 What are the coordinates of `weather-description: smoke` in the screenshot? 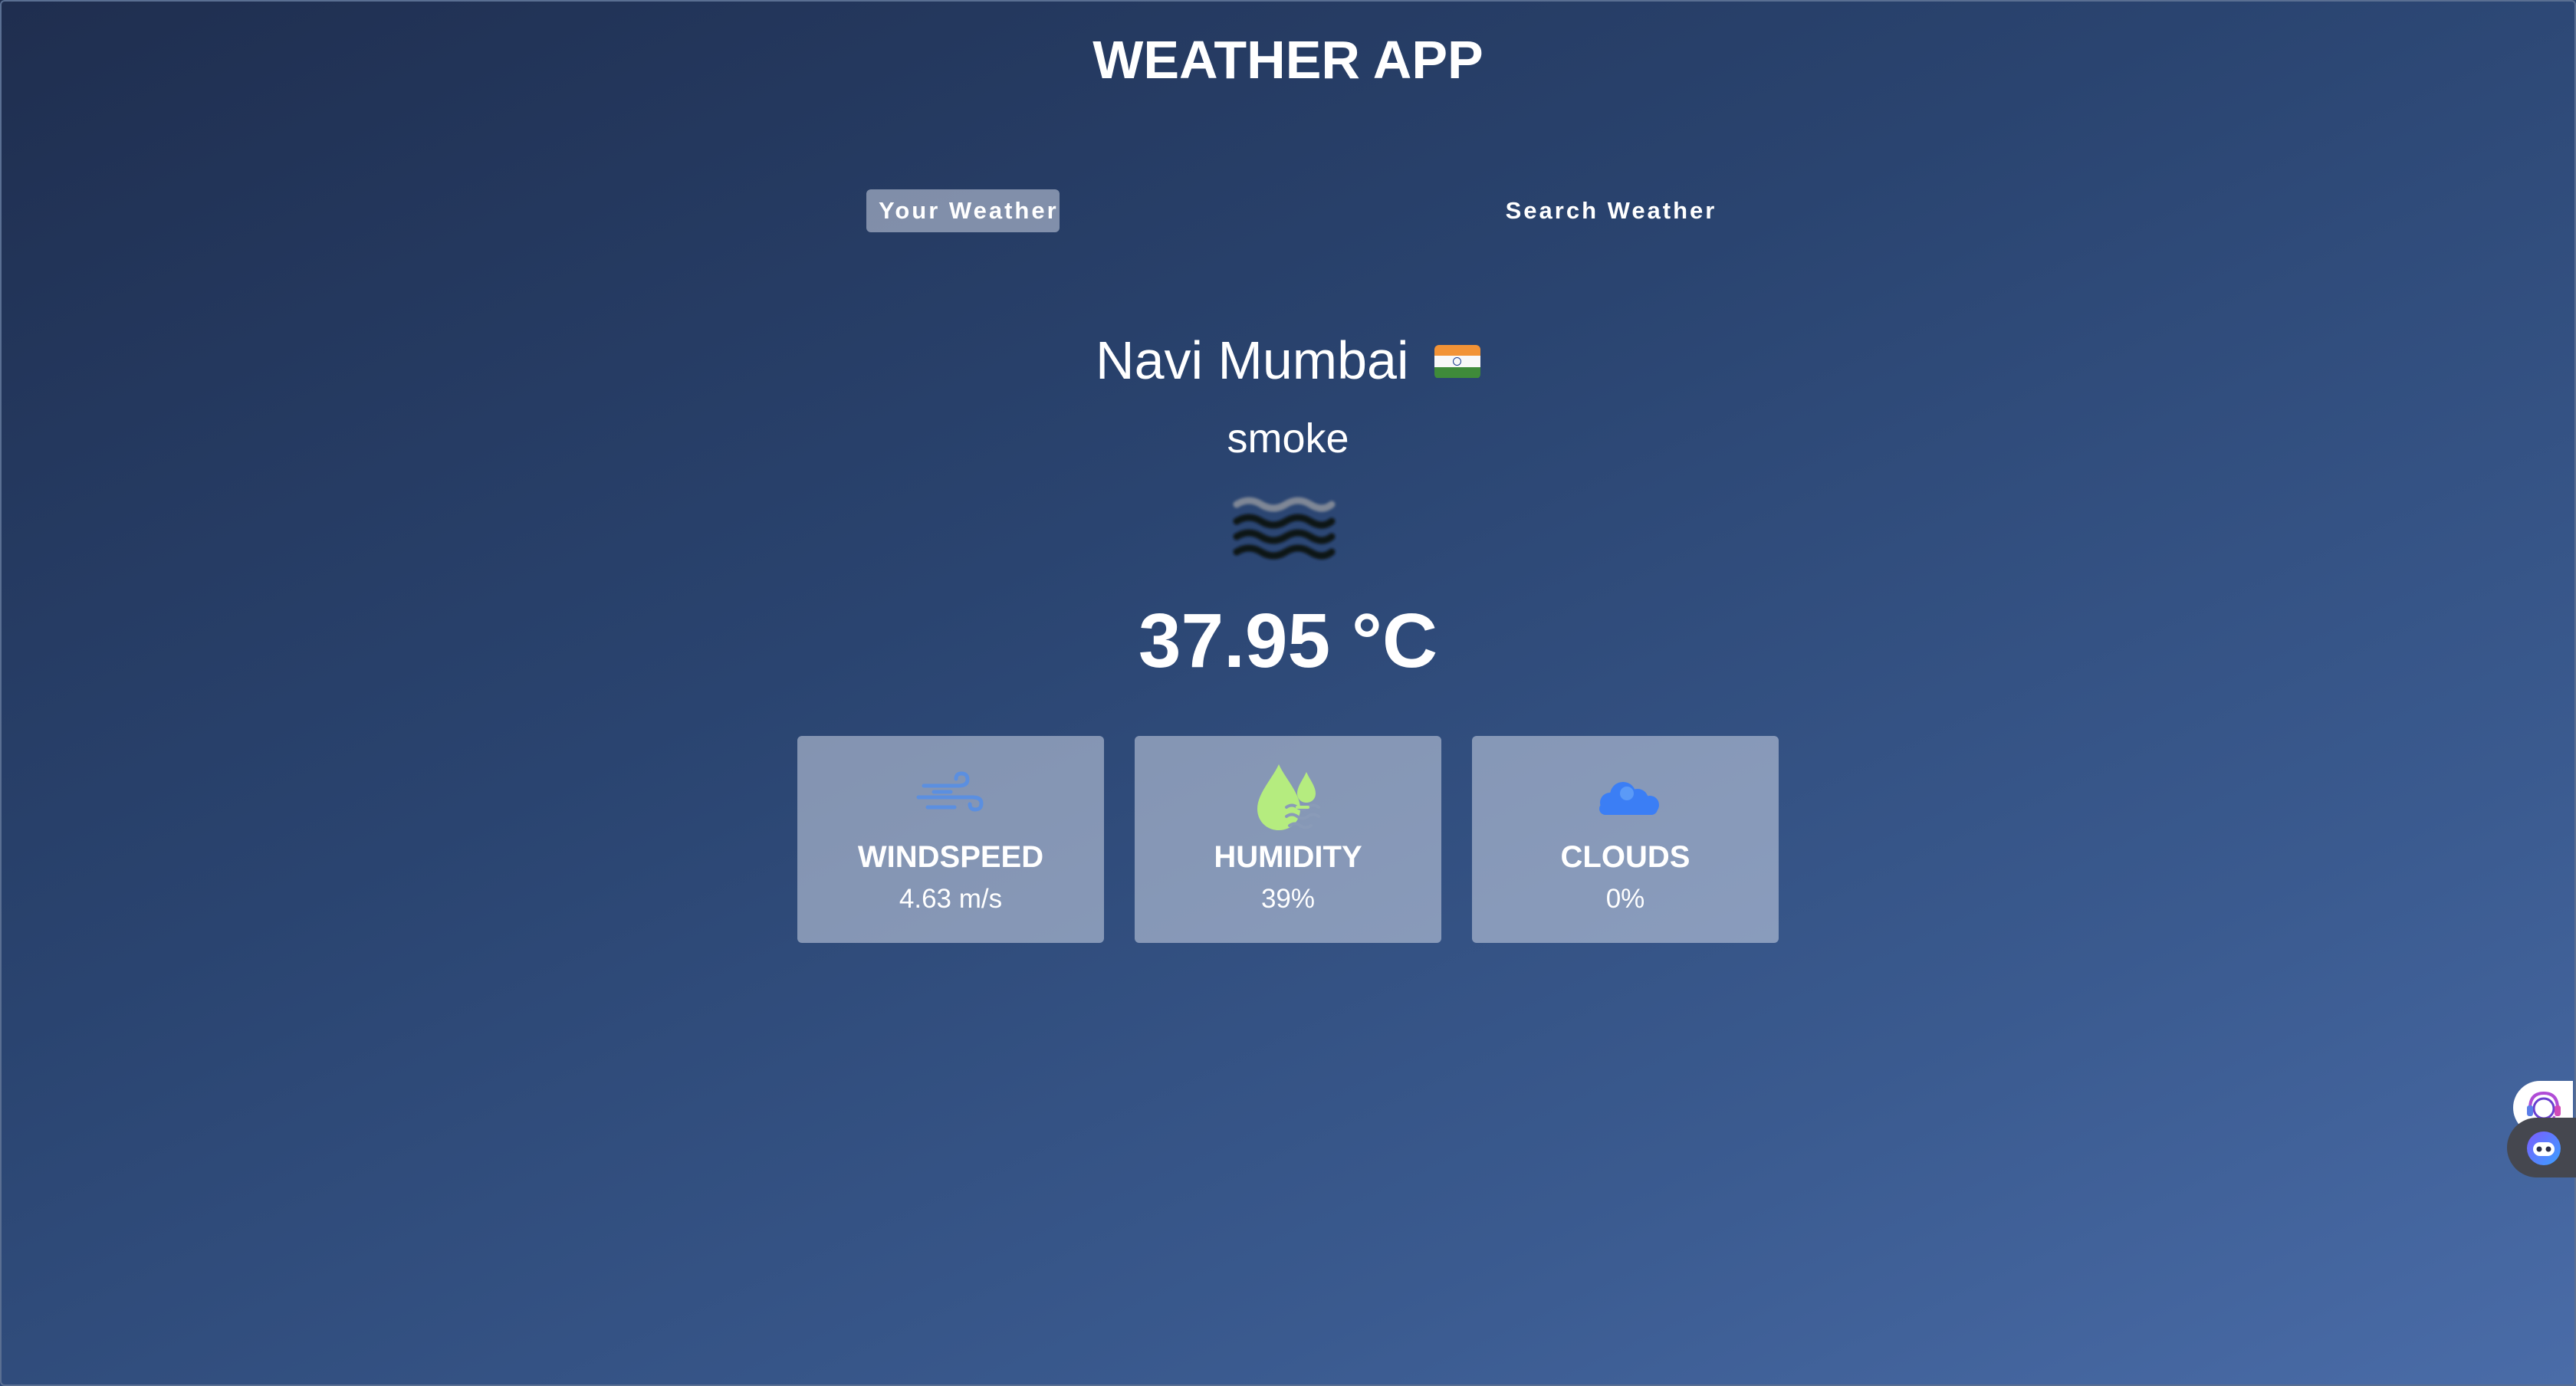 It's located at (1288, 438).